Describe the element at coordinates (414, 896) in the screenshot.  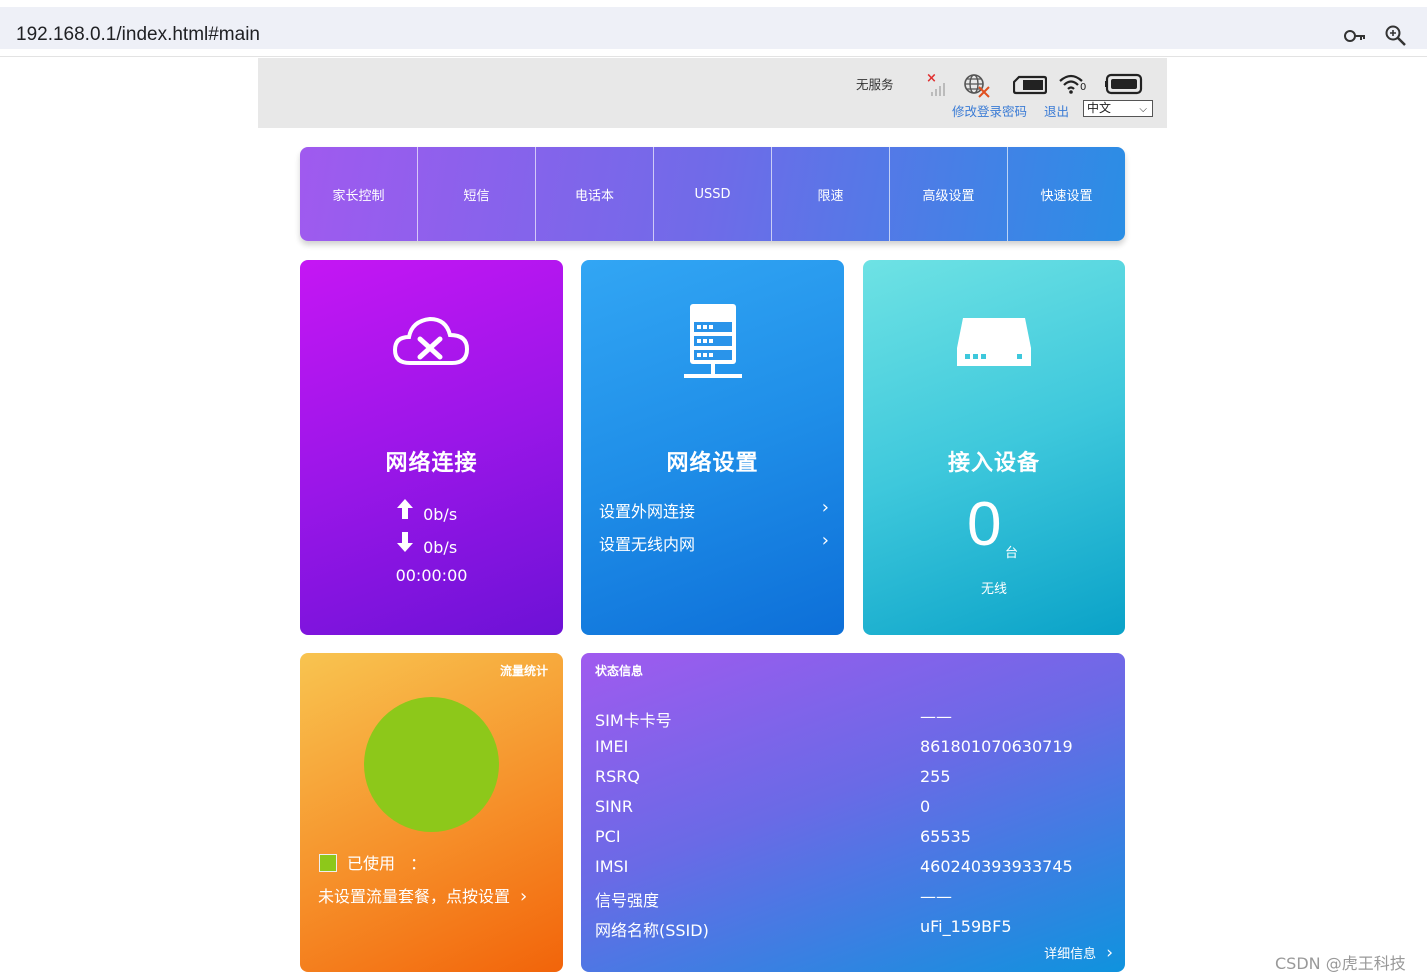
I see `set-data-plan-label: 未设置流量套餐，点按设置` at that location.